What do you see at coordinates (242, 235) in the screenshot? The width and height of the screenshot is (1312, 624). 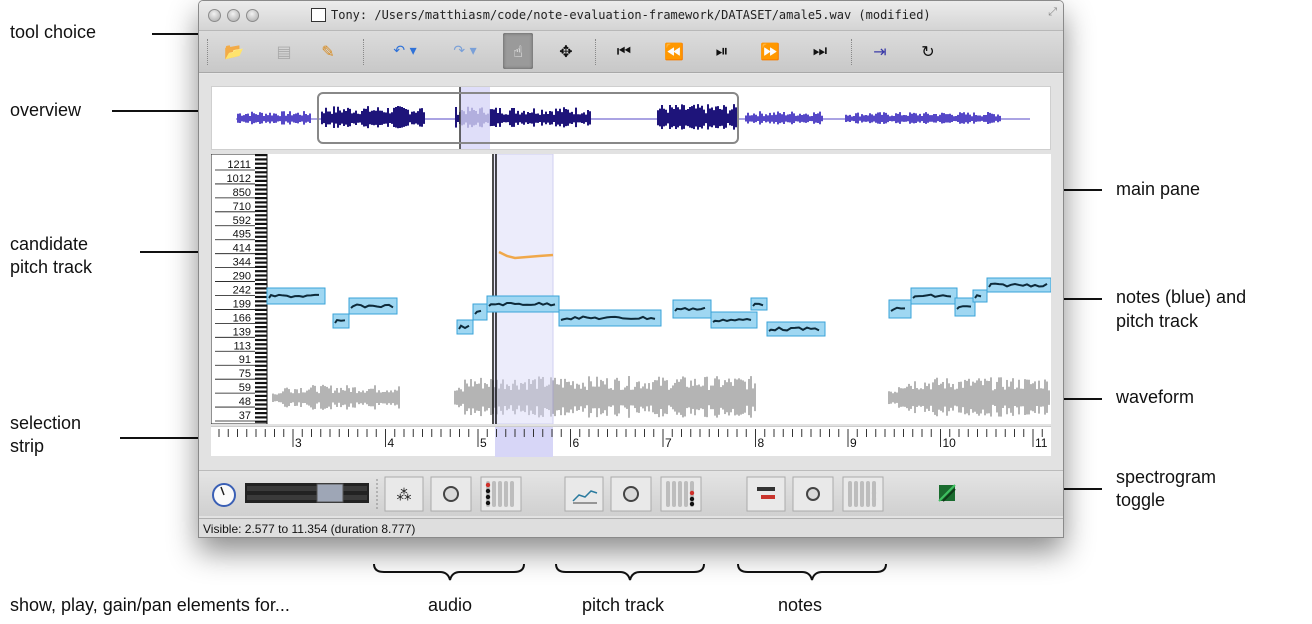 I see `pitch-scale-label: 495` at bounding box center [242, 235].